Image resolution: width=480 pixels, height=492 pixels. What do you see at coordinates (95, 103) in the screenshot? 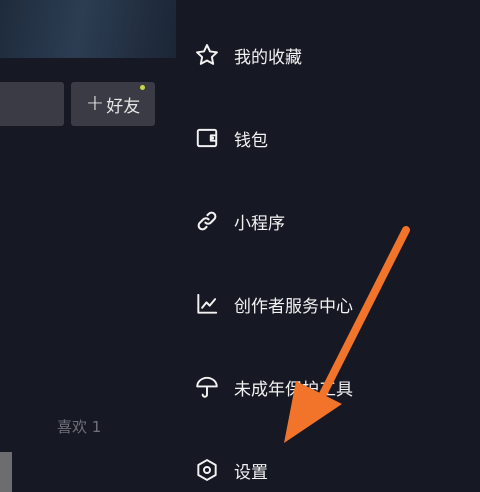
I see `plus-icon: +` at bounding box center [95, 103].